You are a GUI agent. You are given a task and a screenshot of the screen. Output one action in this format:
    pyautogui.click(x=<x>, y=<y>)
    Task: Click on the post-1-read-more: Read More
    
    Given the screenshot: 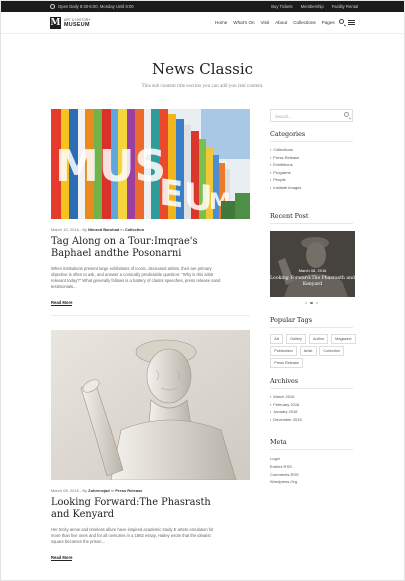 What is the action you would take?
    pyautogui.click(x=62, y=303)
    